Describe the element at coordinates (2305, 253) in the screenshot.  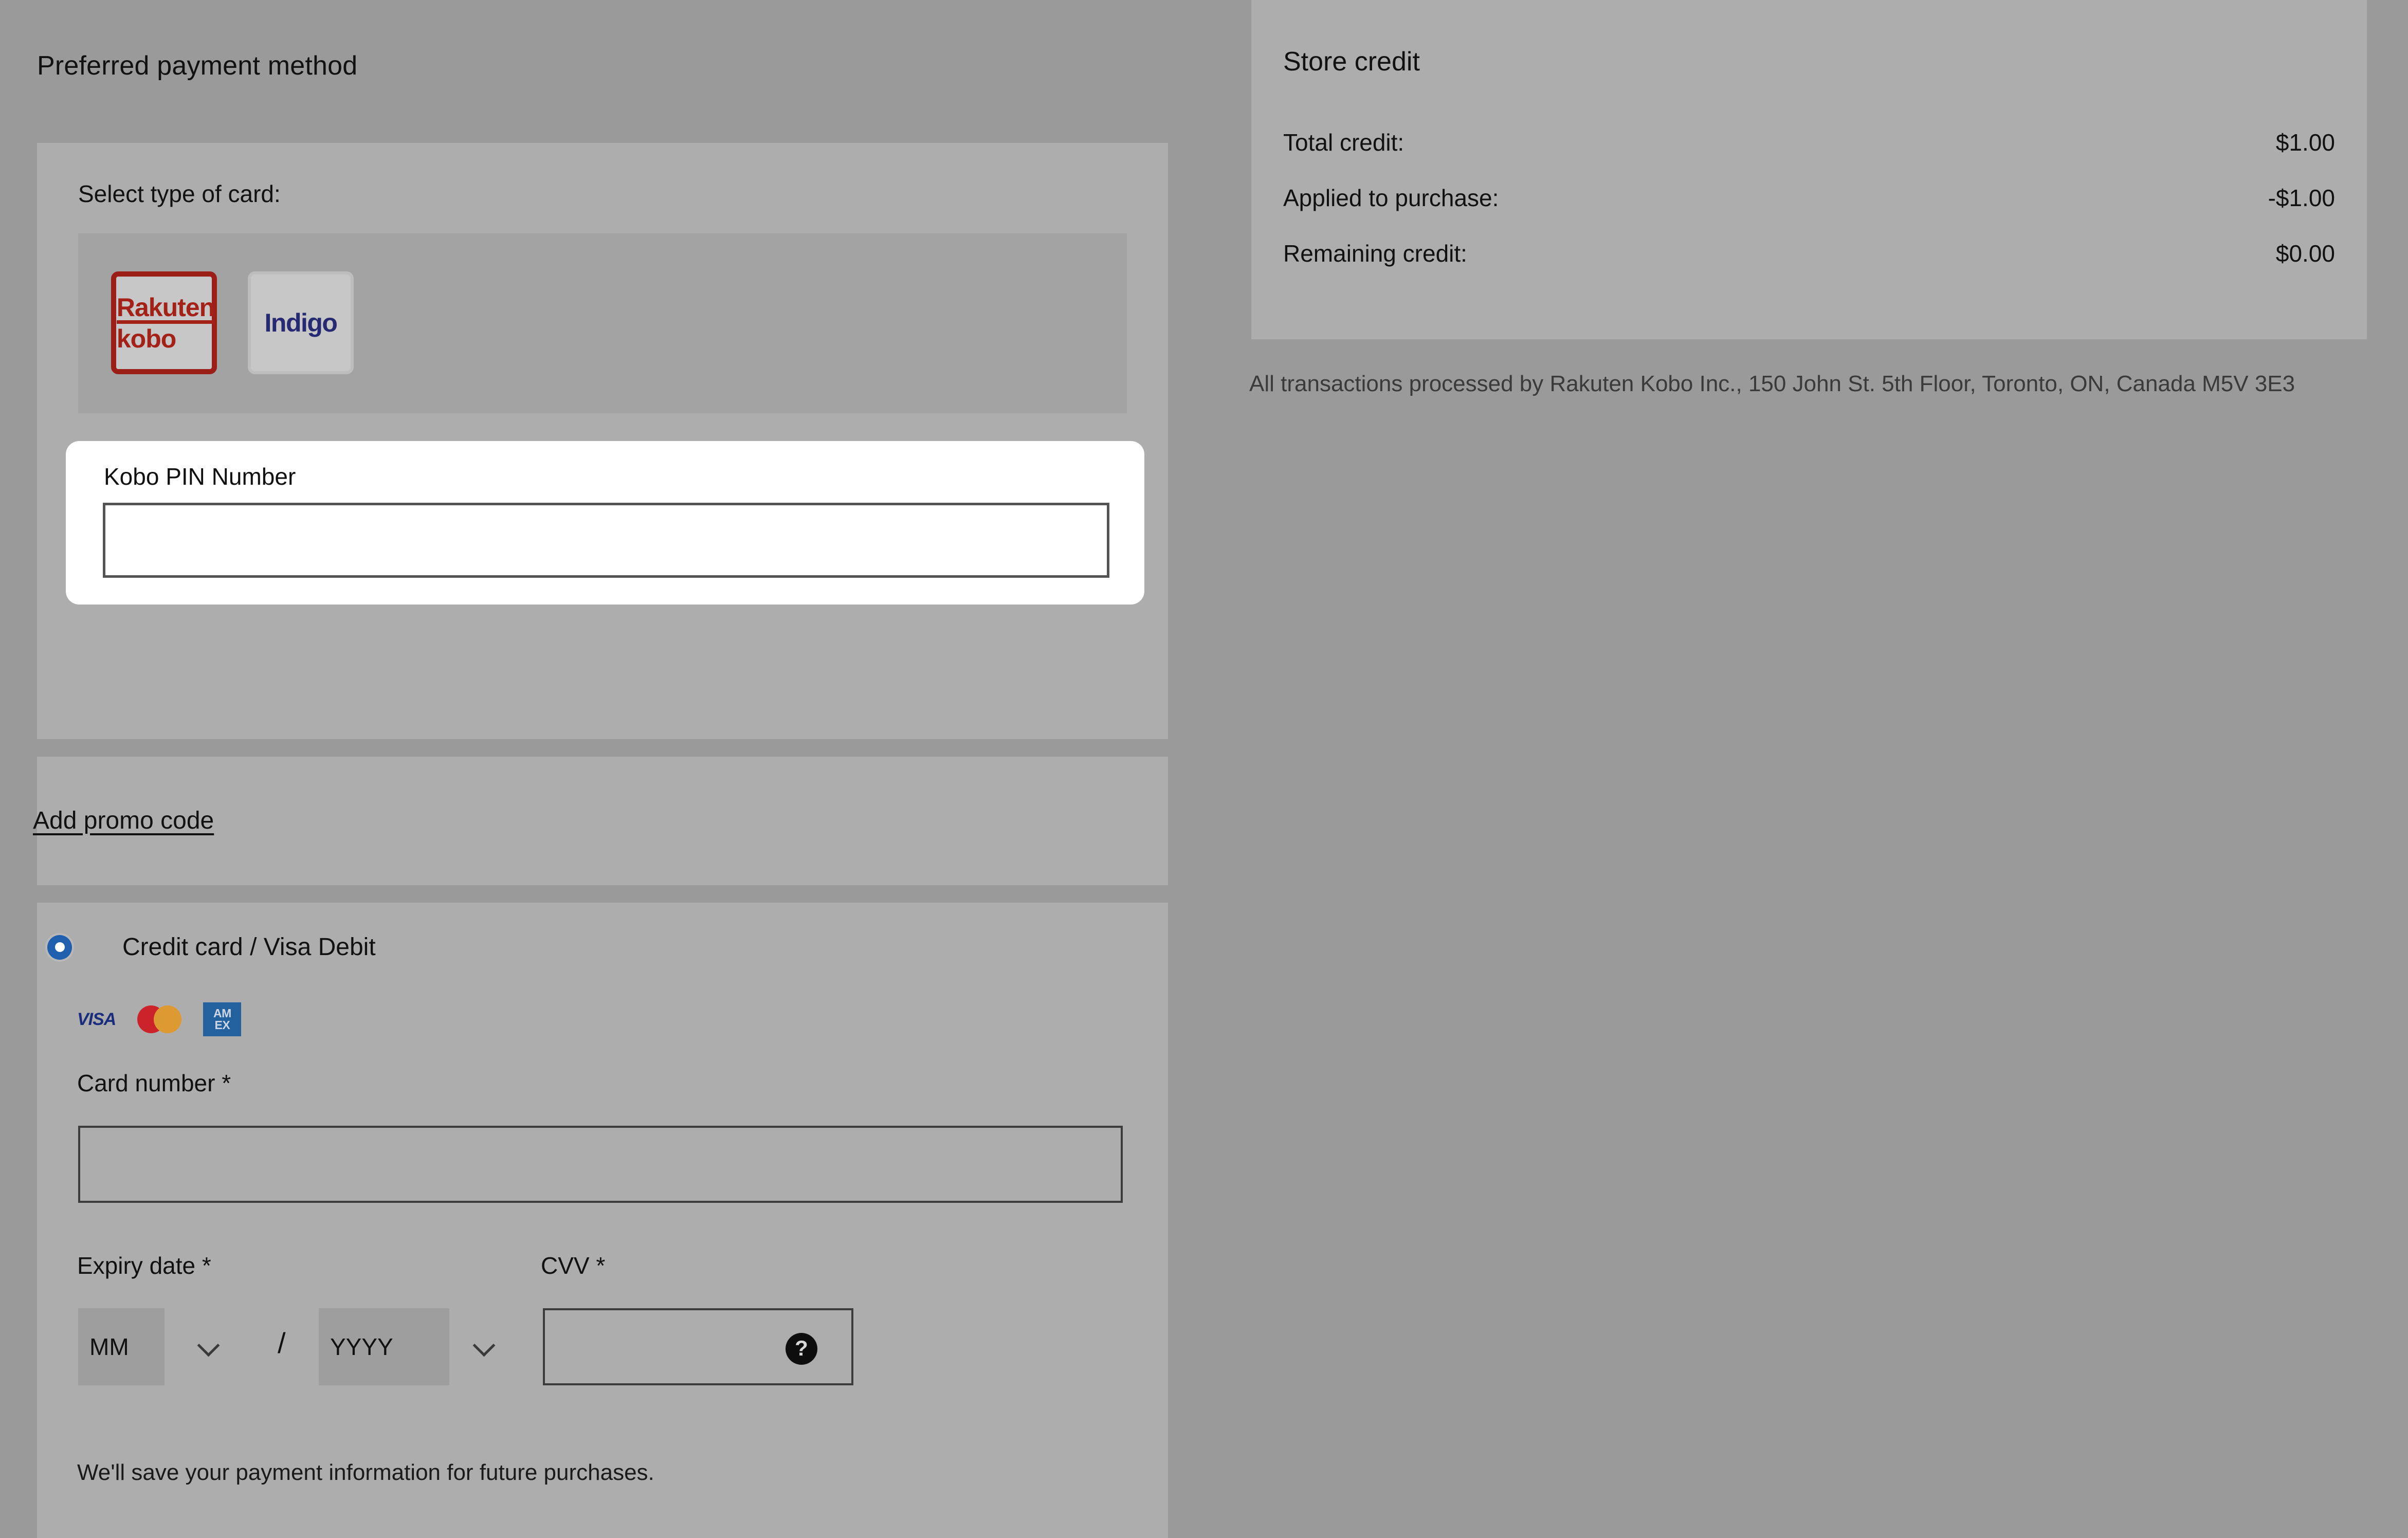
I see `store-credit-row-value: $0.00` at that location.